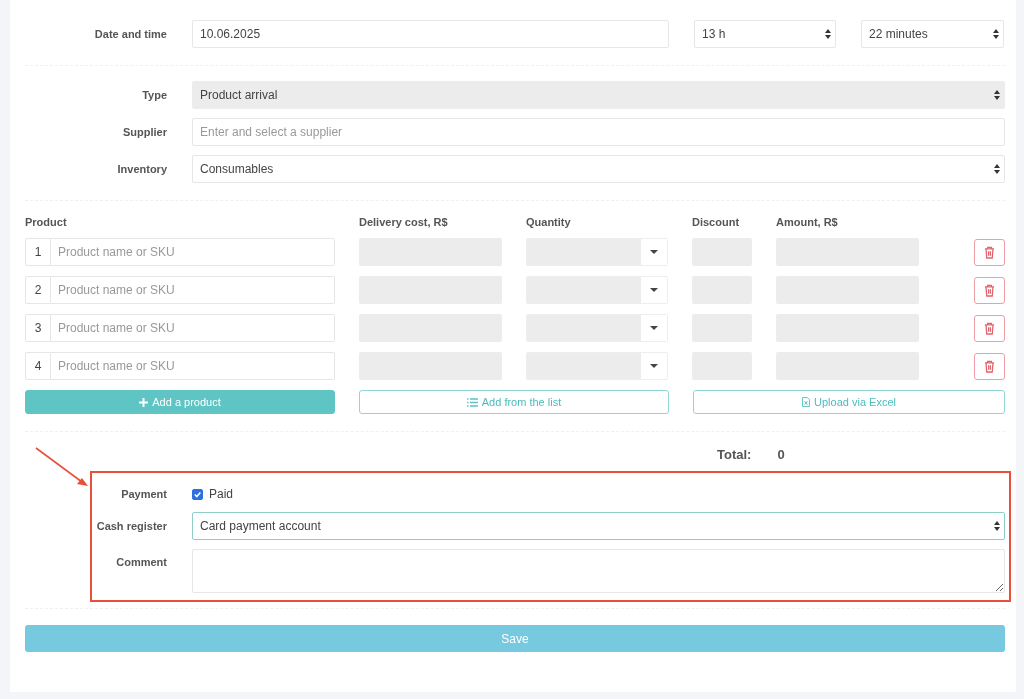 The width and height of the screenshot is (1024, 699). Describe the element at coordinates (38, 252) in the screenshot. I see `row-number: 1` at that location.